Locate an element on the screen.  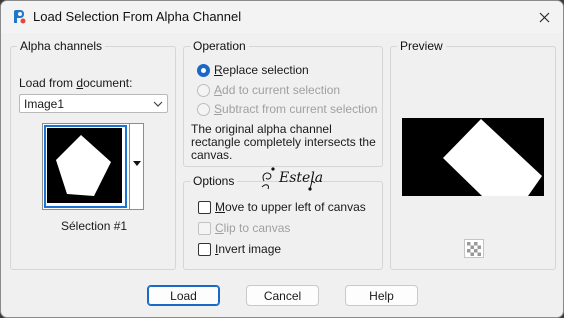
operation-legend: Operation is located at coordinates (219, 46).